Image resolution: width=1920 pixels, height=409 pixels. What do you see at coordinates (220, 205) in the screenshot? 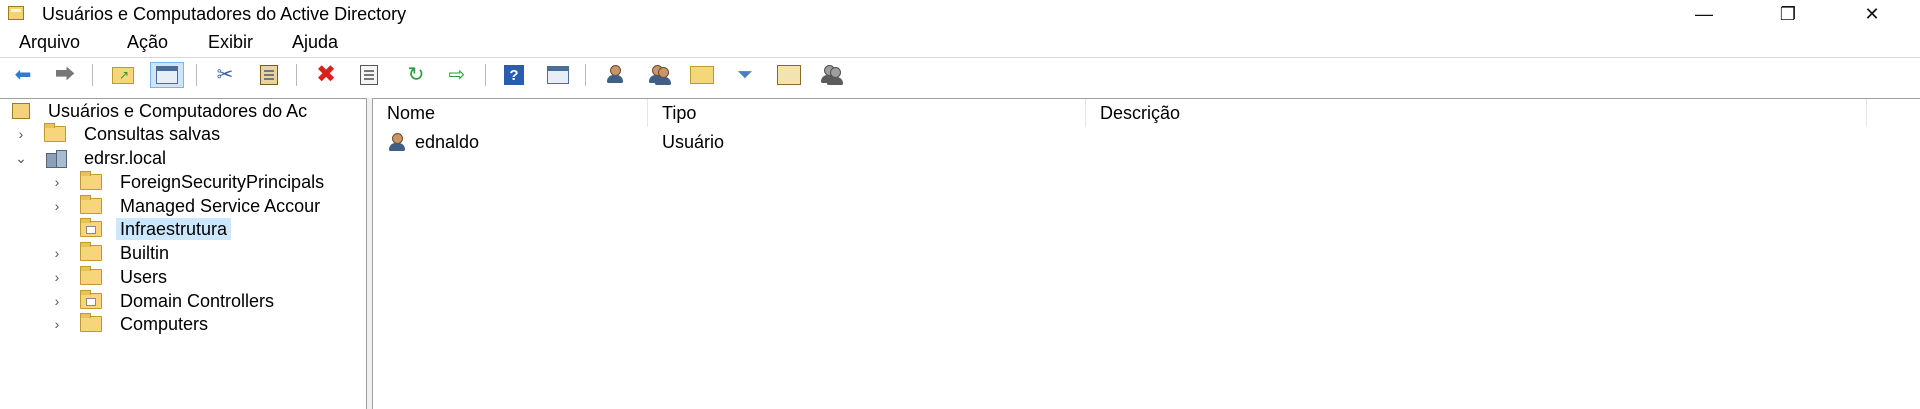
I see `tree-item-label: Managed Service Accour` at bounding box center [220, 205].